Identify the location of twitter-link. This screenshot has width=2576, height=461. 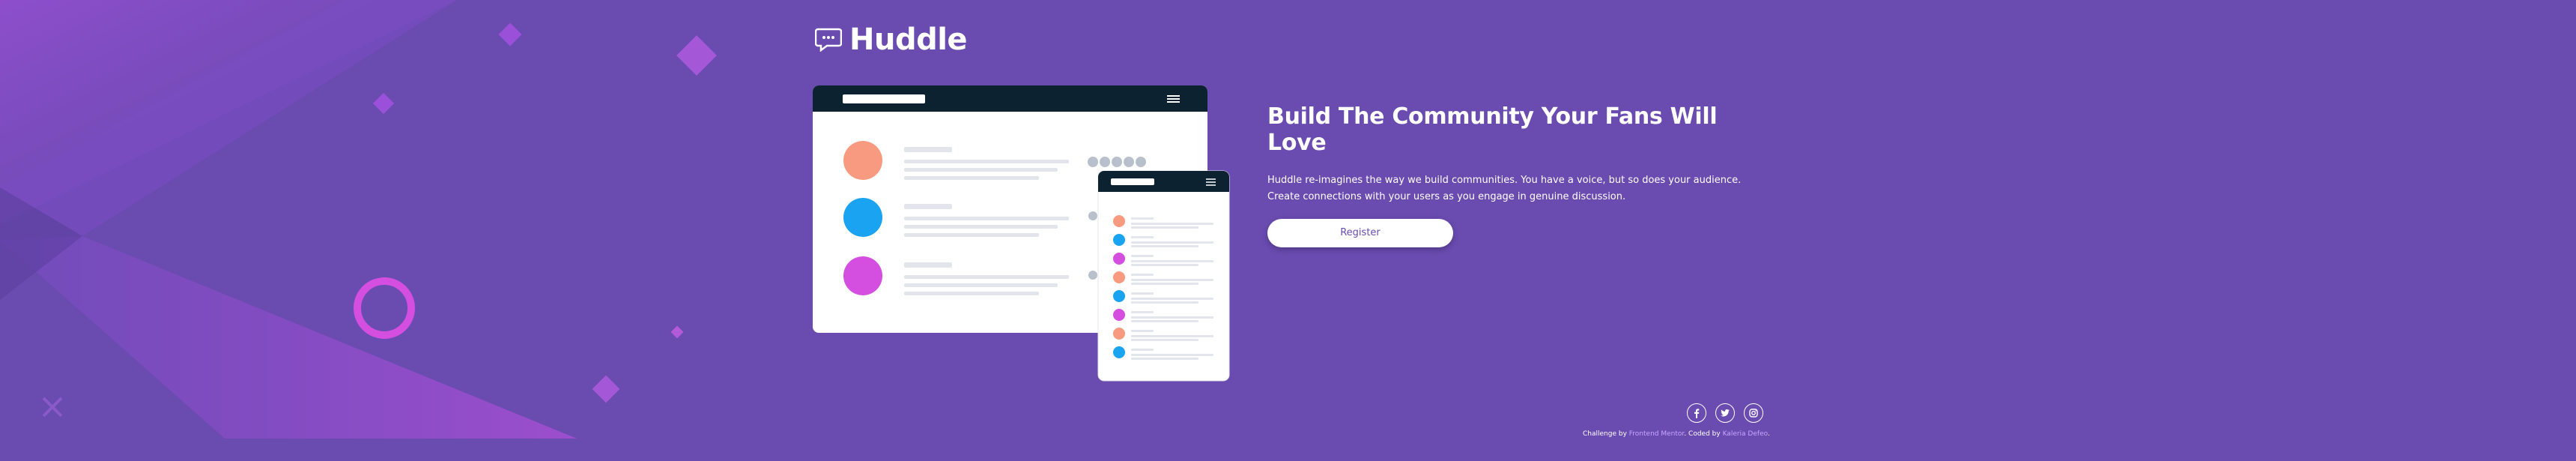
(1725, 413).